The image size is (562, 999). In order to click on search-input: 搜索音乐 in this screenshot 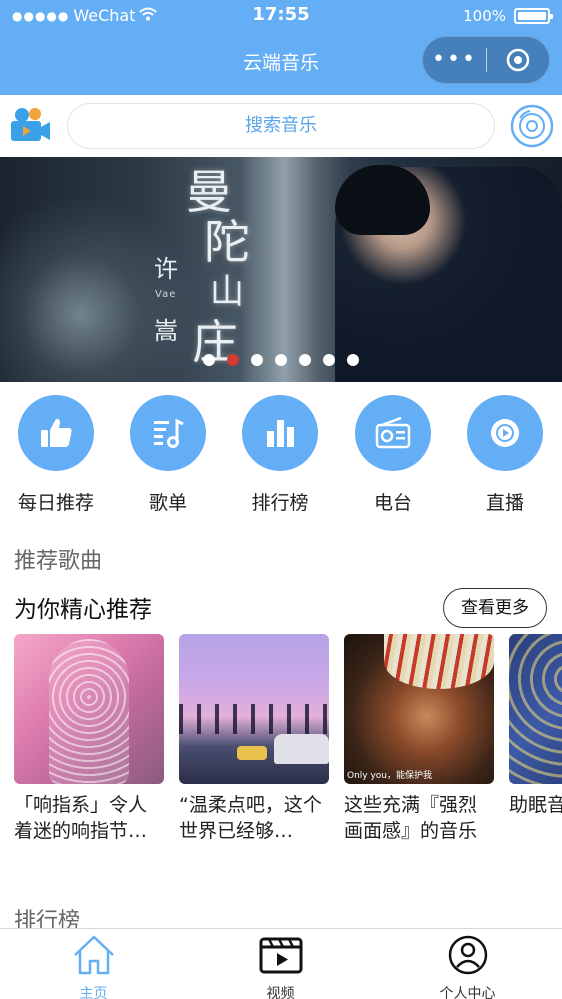, I will do `click(281, 126)`.